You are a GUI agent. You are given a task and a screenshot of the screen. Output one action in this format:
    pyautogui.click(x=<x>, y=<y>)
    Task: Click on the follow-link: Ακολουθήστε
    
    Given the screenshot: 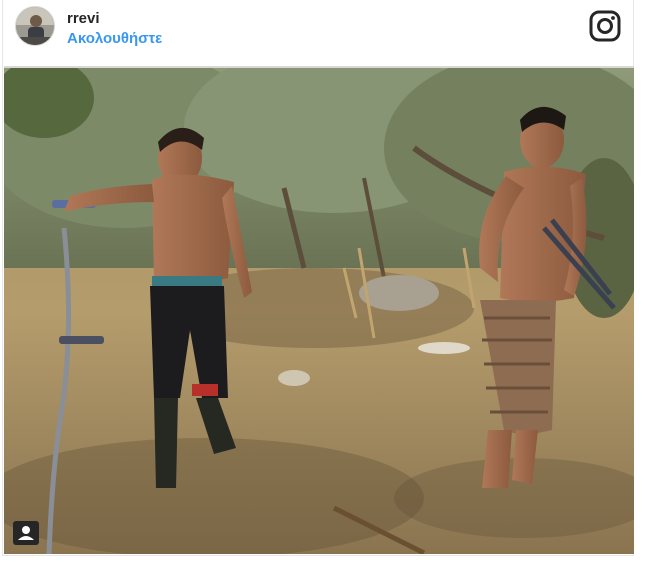 What is the action you would take?
    pyautogui.click(x=114, y=38)
    